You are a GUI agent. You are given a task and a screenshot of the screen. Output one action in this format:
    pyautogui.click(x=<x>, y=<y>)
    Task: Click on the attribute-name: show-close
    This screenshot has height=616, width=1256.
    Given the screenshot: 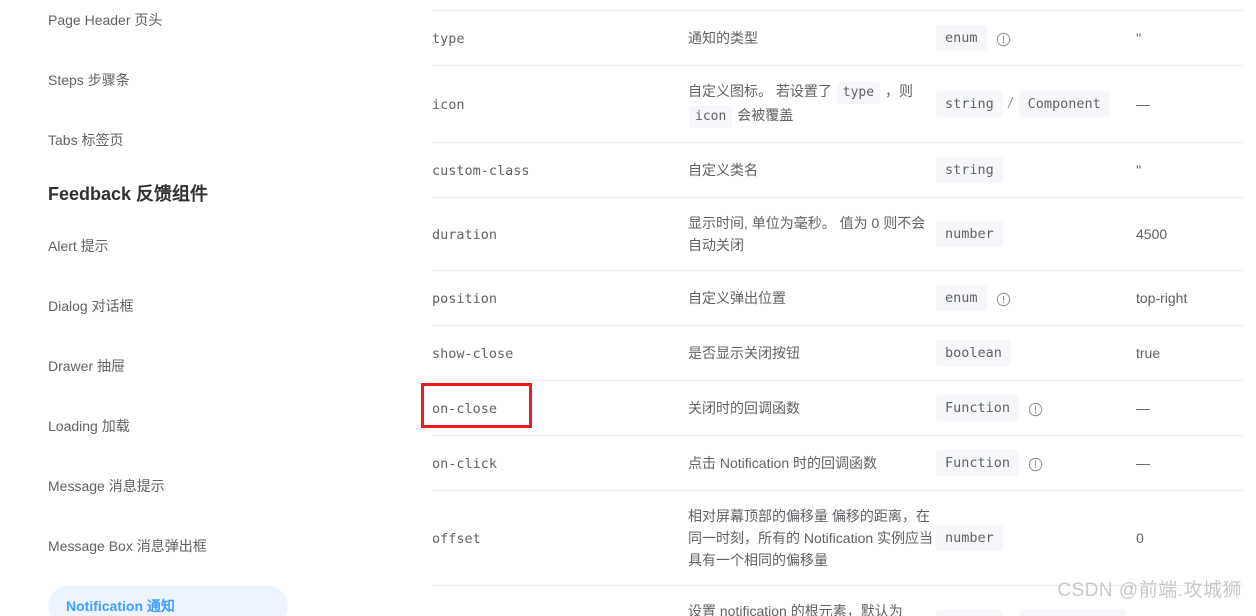 What is the action you would take?
    pyautogui.click(x=473, y=353)
    